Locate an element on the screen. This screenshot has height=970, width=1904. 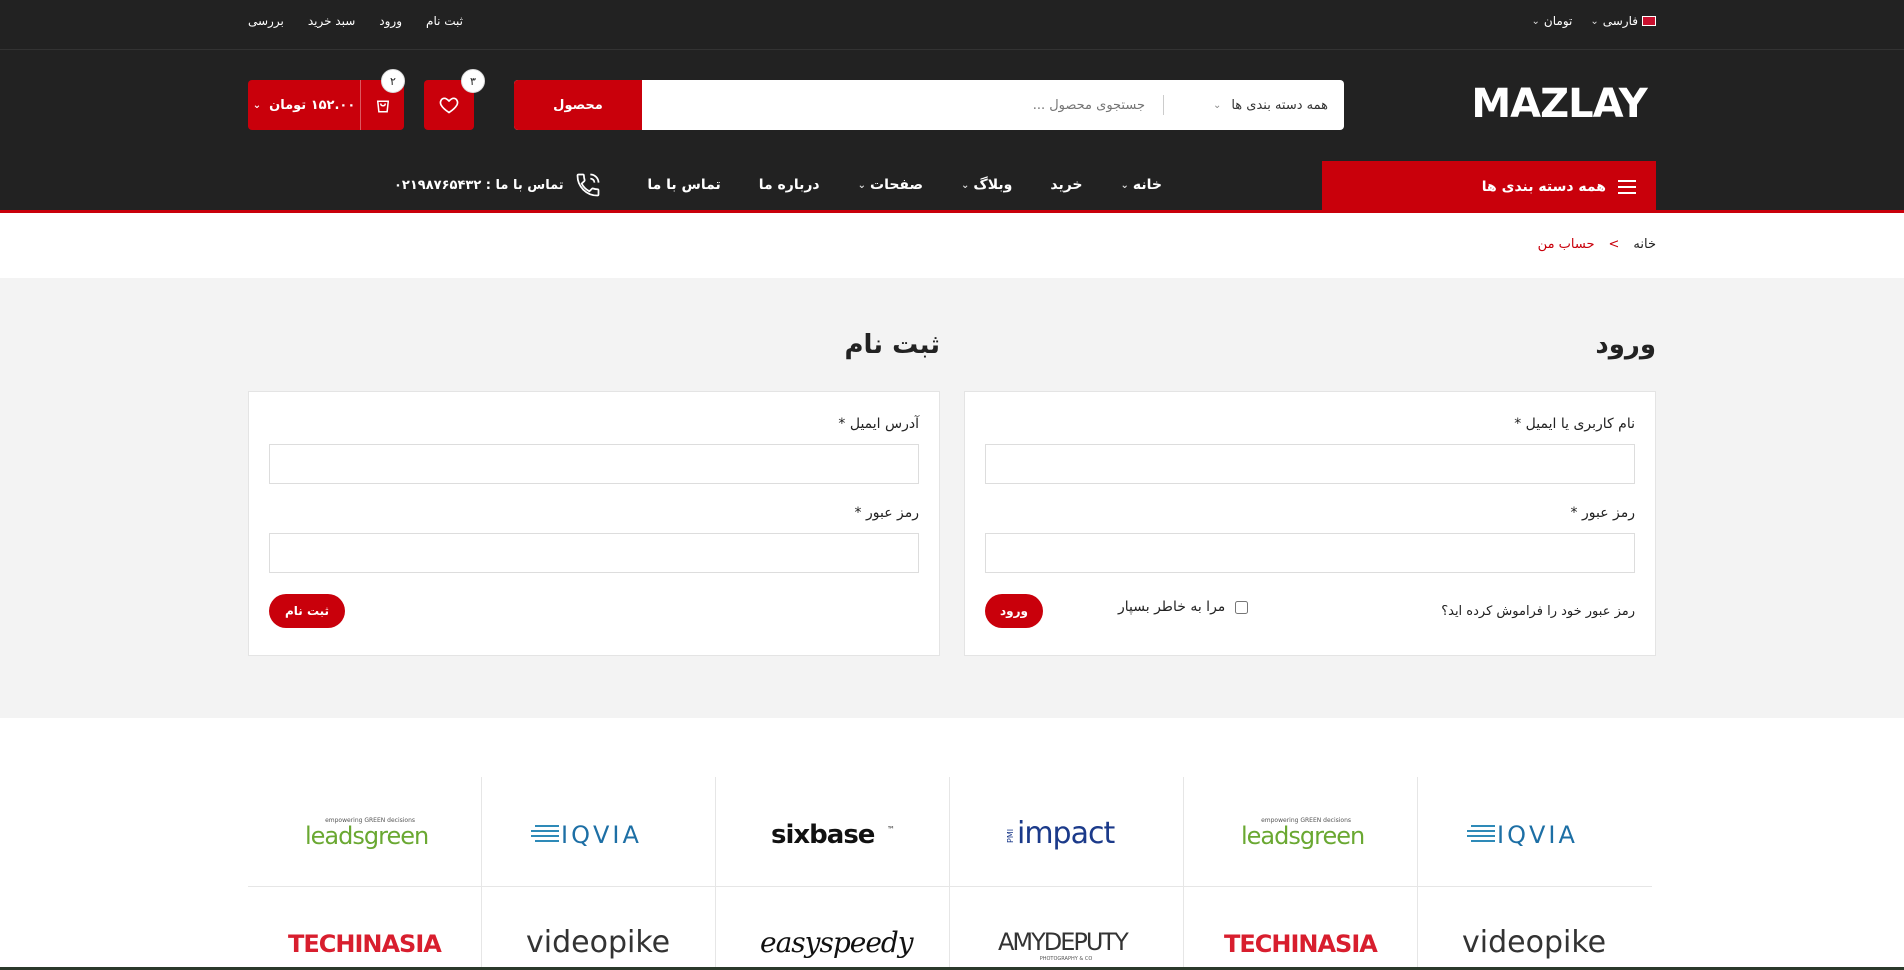
brand-leadsgreen-2: empowering GREEN decisions leadsgreen is located at coordinates (1301, 832).